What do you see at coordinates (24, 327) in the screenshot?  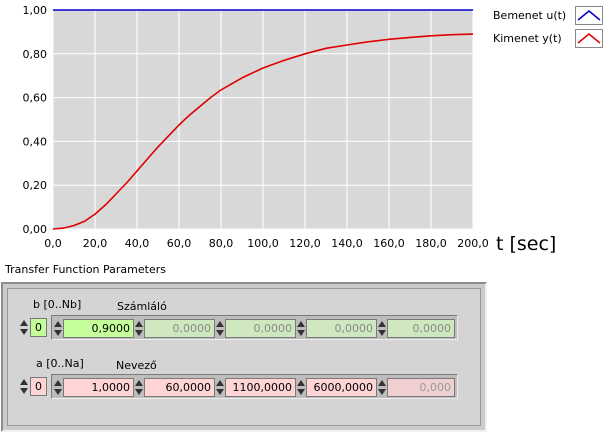 I see `b-index-spinner` at bounding box center [24, 327].